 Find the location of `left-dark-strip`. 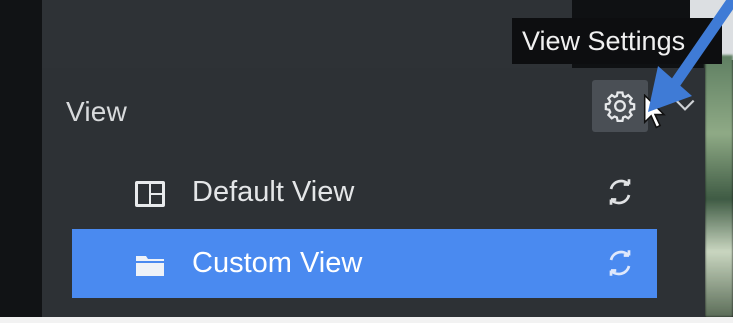

left-dark-strip is located at coordinates (21, 161).